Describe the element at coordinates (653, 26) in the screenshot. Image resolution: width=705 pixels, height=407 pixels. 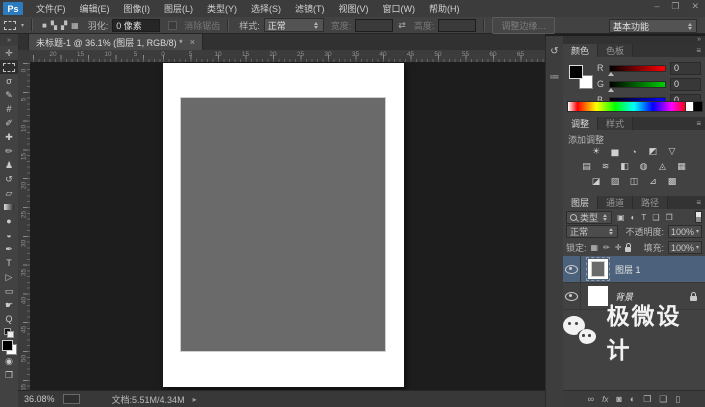
I see `workspace-dropdown: 基本功能` at that location.